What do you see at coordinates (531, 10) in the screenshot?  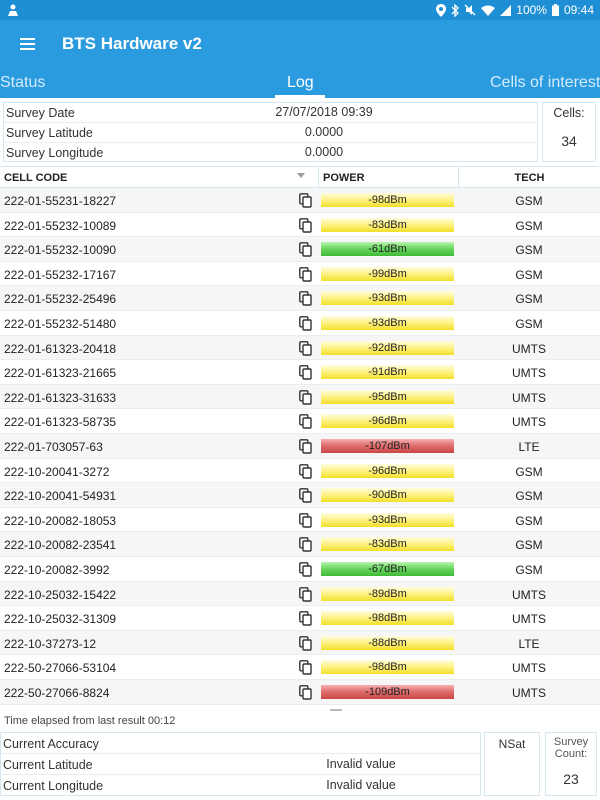 I see `battery-percent: 100%` at bounding box center [531, 10].